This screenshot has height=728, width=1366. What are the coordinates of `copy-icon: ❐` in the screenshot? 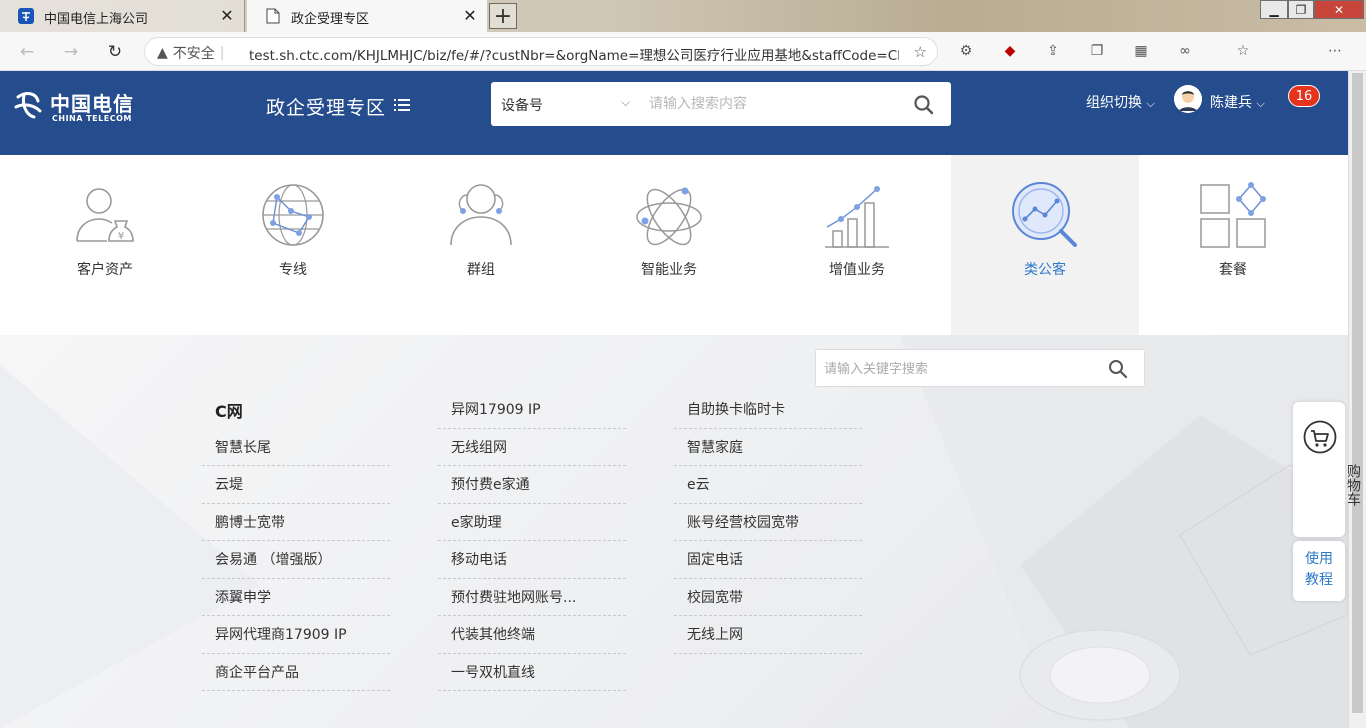 It's located at (1097, 51).